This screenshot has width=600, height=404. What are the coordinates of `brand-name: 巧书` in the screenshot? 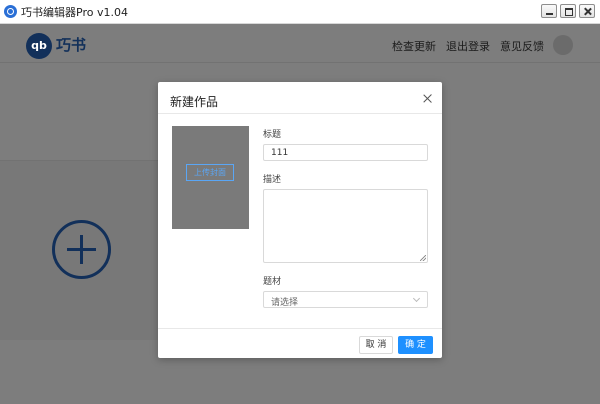 It's located at (71, 45).